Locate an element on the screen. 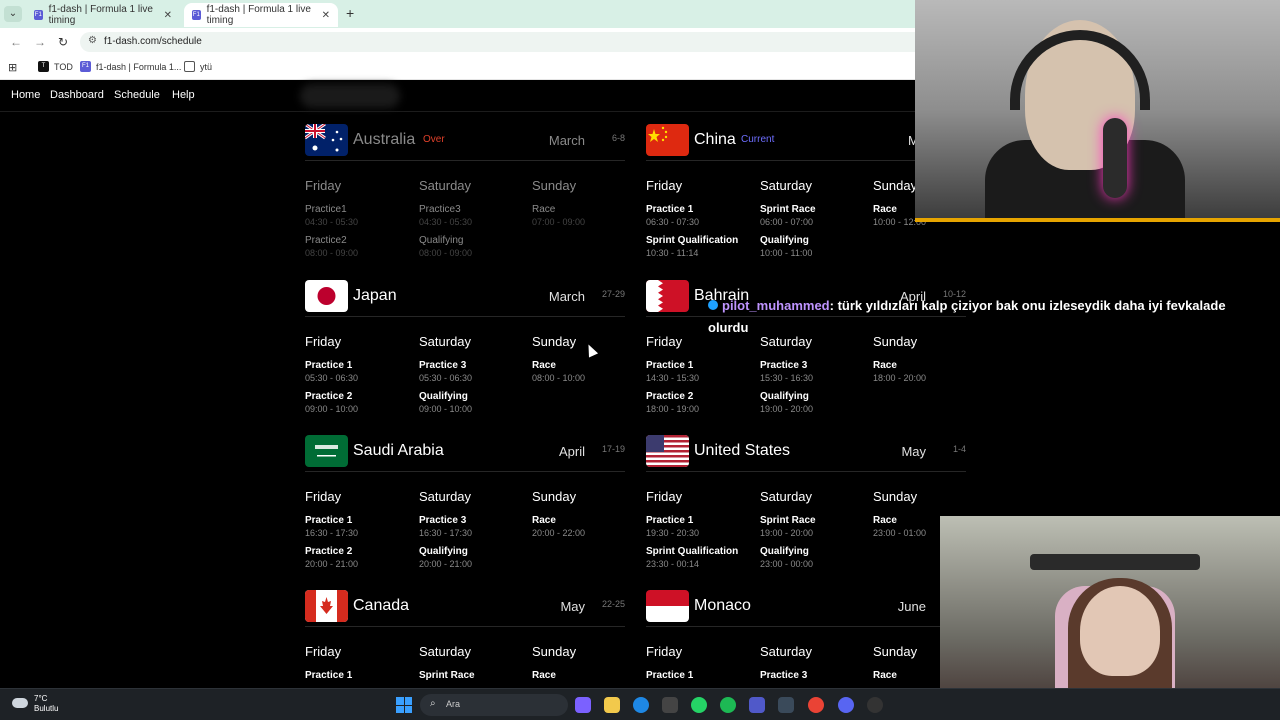 The image size is (1280, 720). chrome-icon is located at coordinates (816, 705).